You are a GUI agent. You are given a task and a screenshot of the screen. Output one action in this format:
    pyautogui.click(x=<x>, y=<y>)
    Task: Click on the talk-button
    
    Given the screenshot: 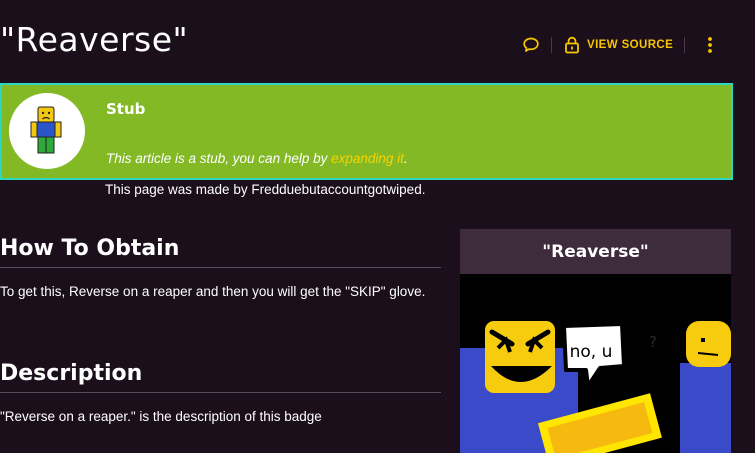 What is the action you would take?
    pyautogui.click(x=531, y=45)
    